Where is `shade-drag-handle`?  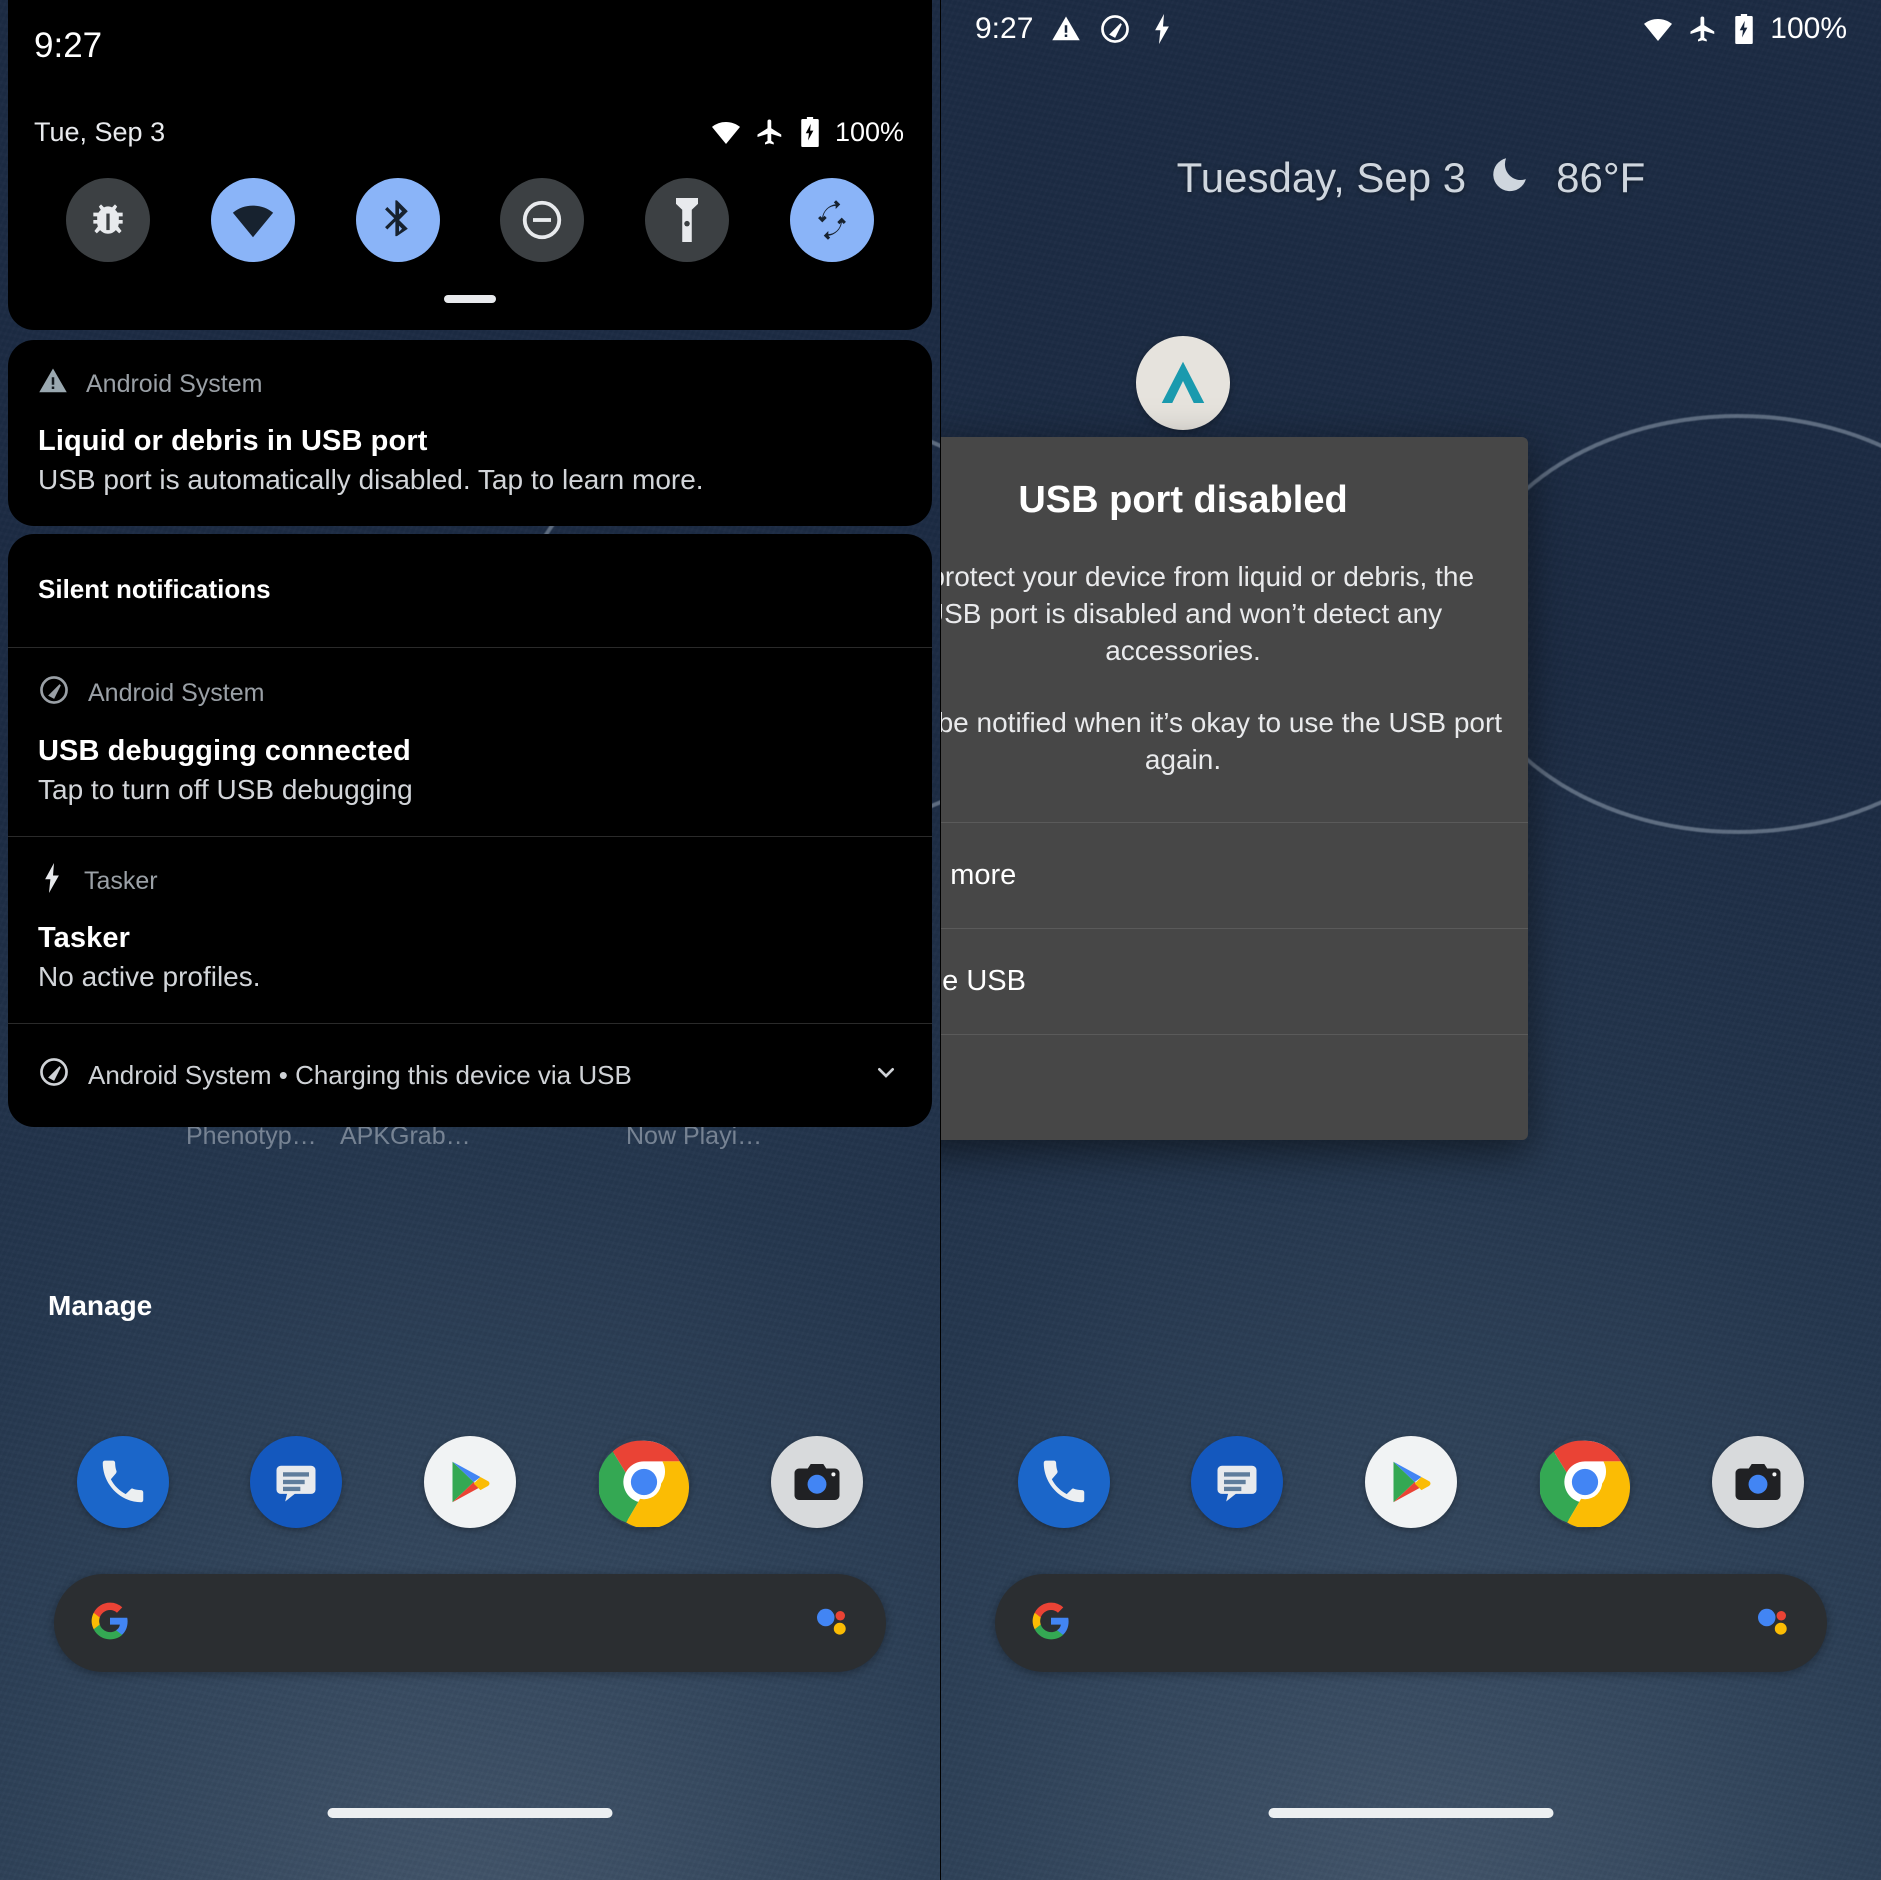
shade-drag-handle is located at coordinates (470, 299).